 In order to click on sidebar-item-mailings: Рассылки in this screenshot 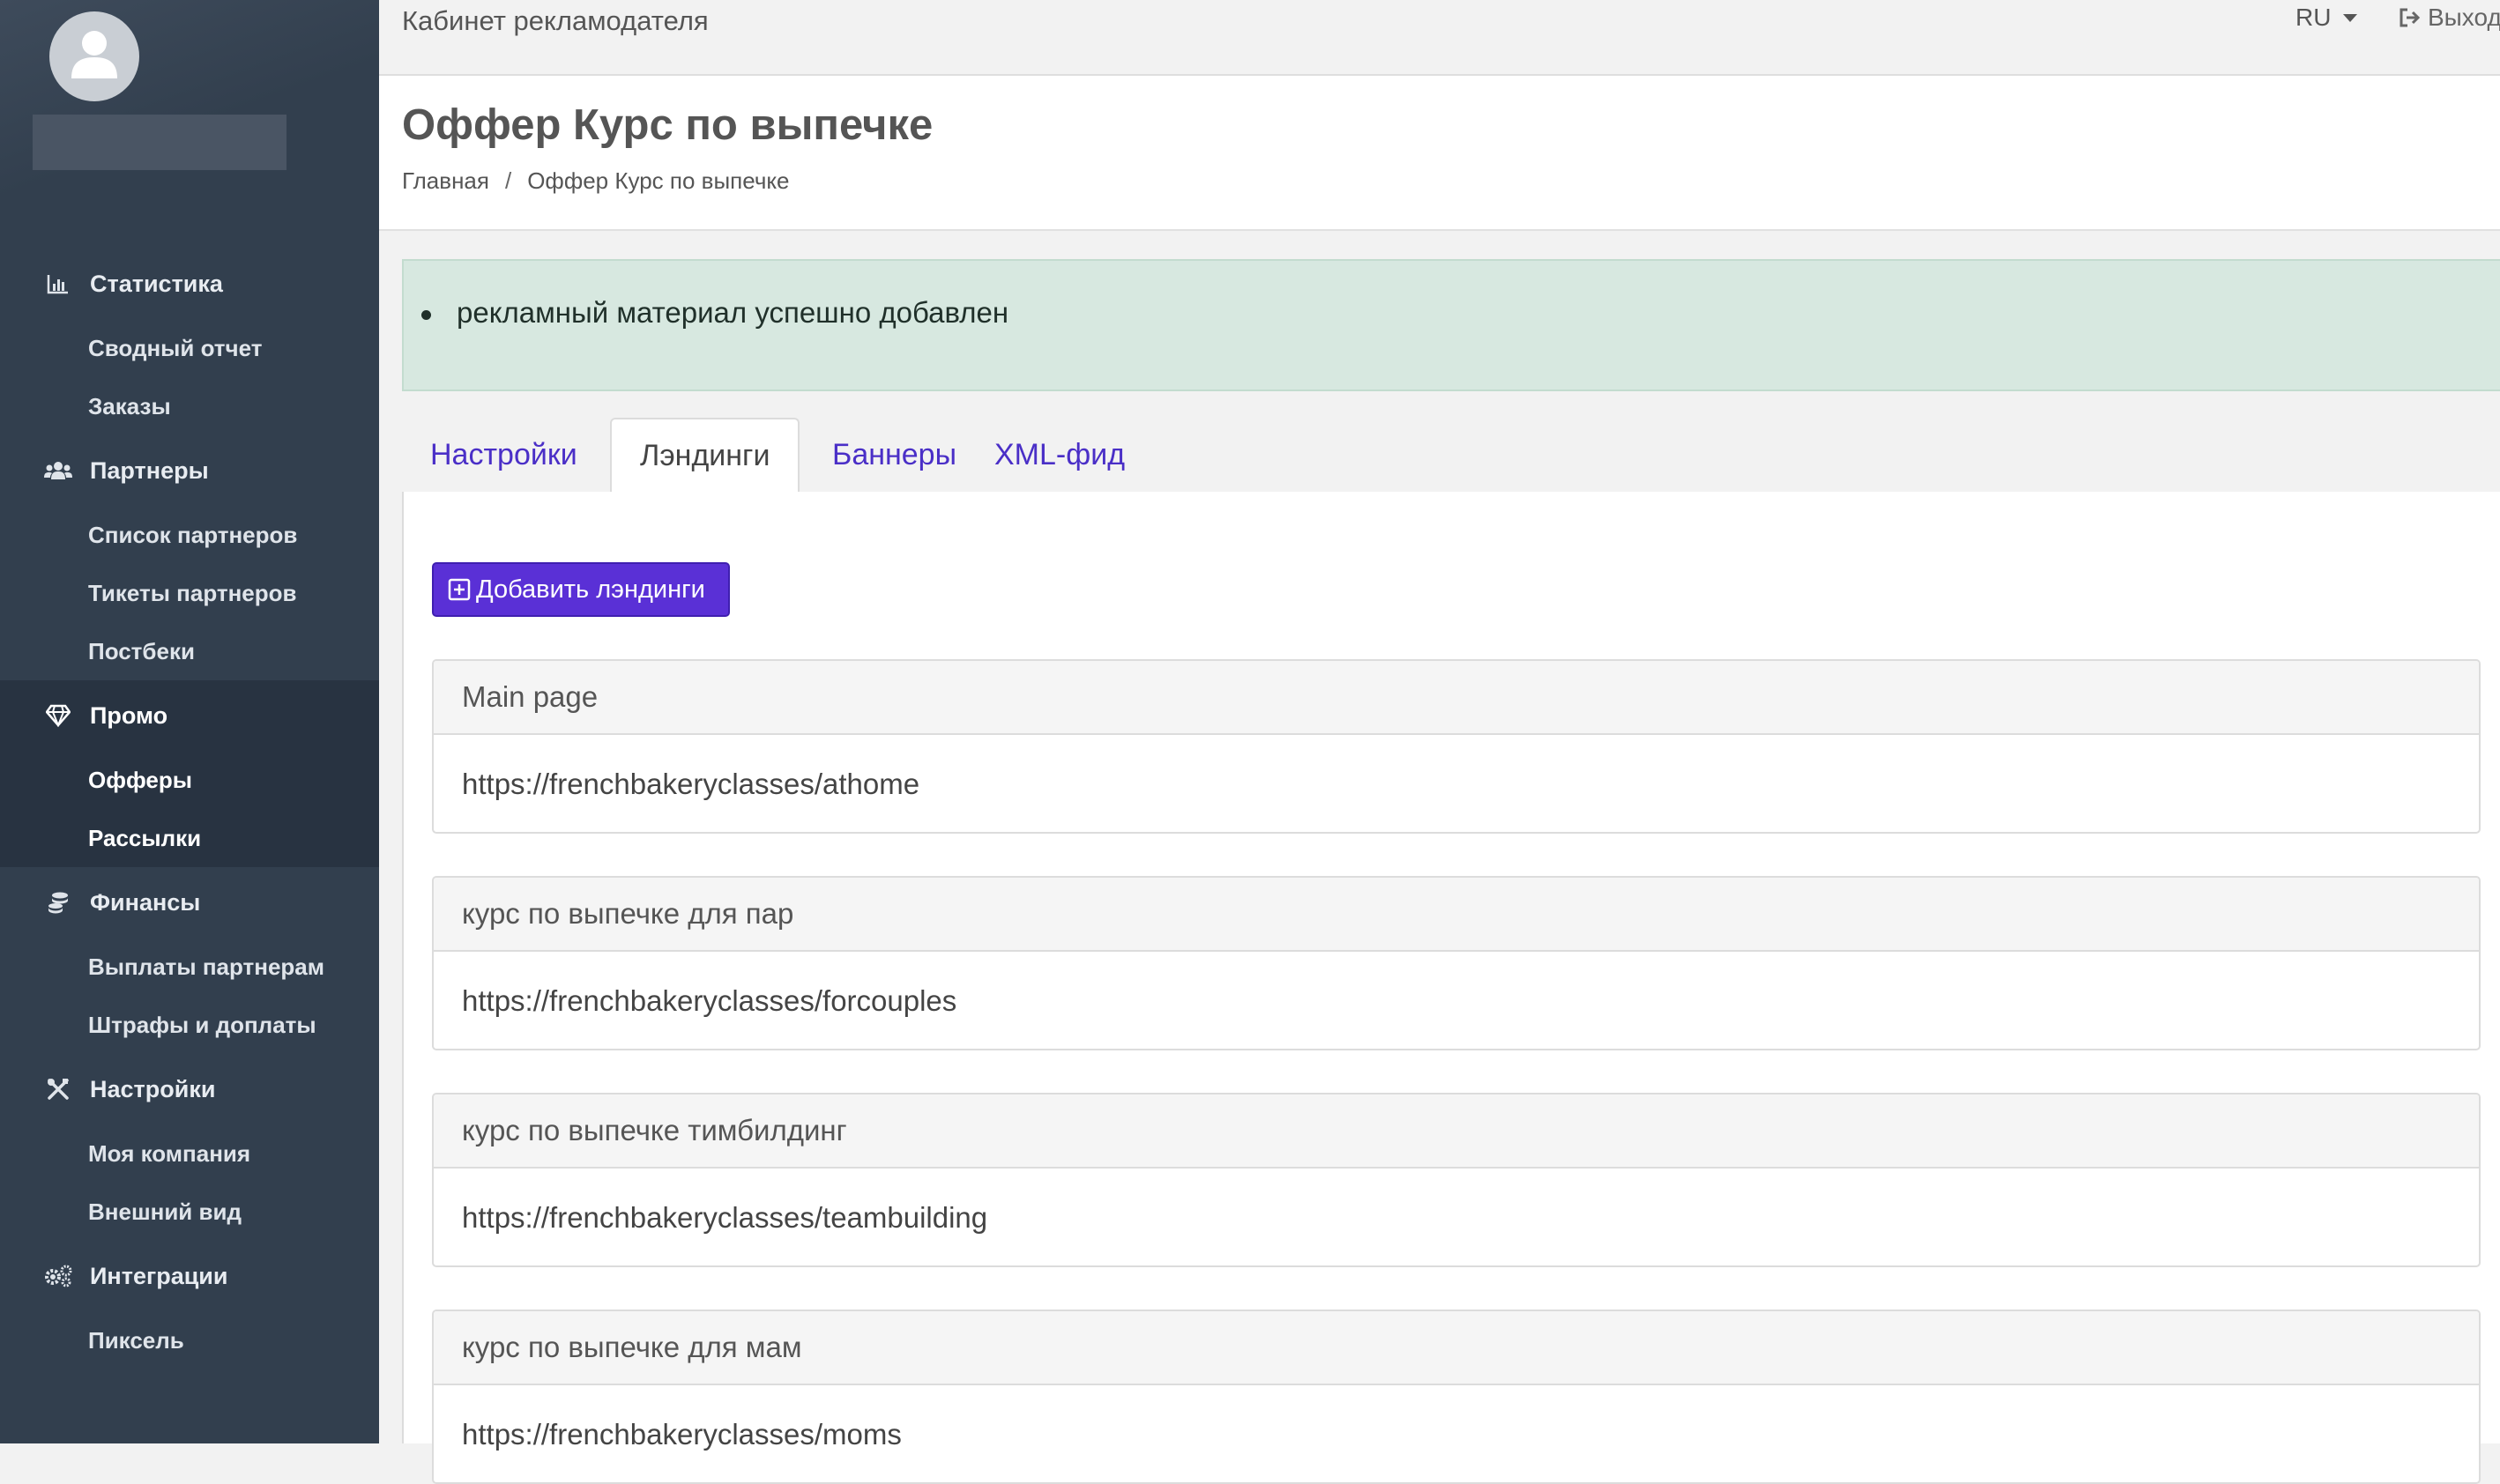, I will do `click(189, 838)`.